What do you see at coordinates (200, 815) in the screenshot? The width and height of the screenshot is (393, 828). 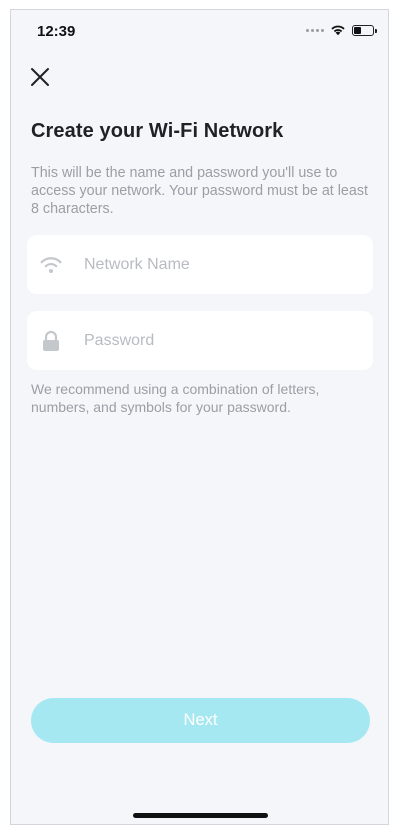 I see `home-indicator` at bounding box center [200, 815].